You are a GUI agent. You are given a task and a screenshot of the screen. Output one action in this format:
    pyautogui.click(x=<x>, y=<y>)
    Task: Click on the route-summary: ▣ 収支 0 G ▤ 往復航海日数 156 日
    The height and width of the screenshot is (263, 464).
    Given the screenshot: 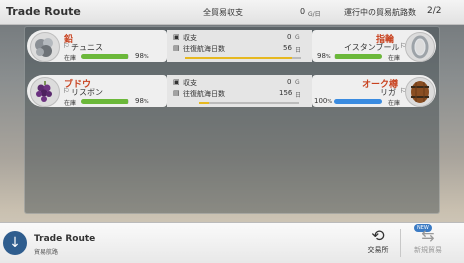 What is the action you would take?
    pyautogui.click(x=239, y=91)
    